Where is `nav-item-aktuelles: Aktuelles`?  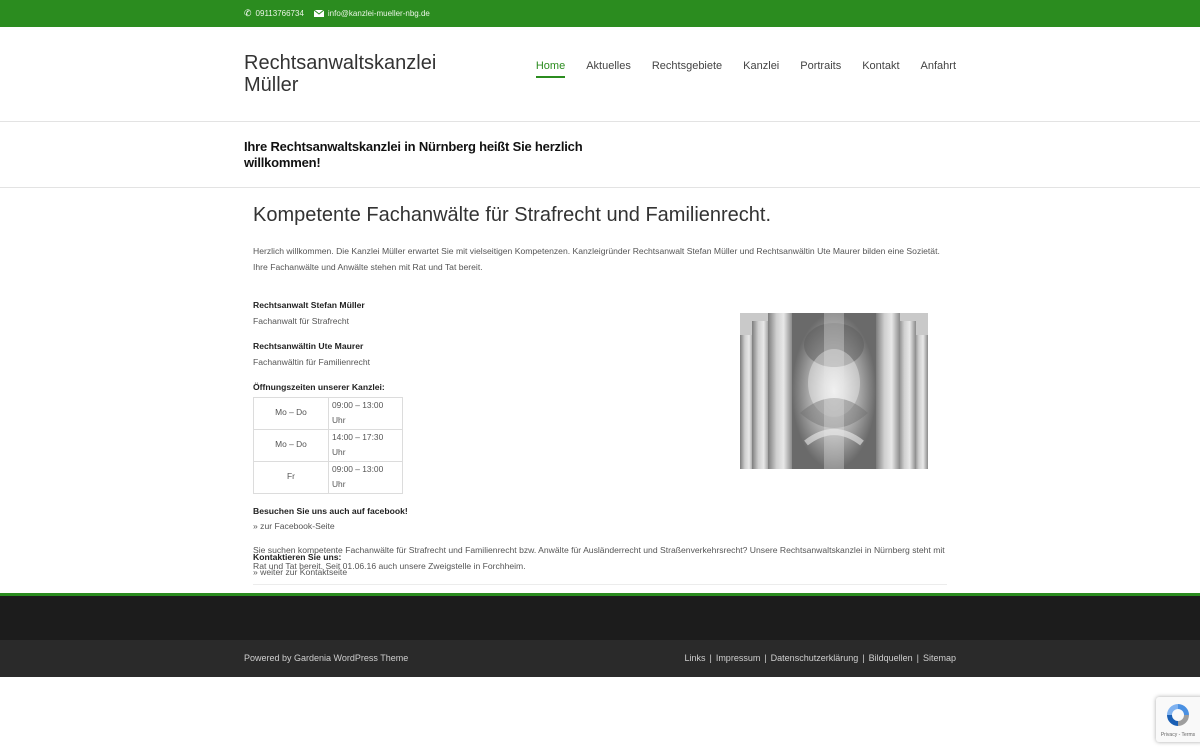
nav-item-aktuelles: Aktuelles is located at coordinates (608, 69).